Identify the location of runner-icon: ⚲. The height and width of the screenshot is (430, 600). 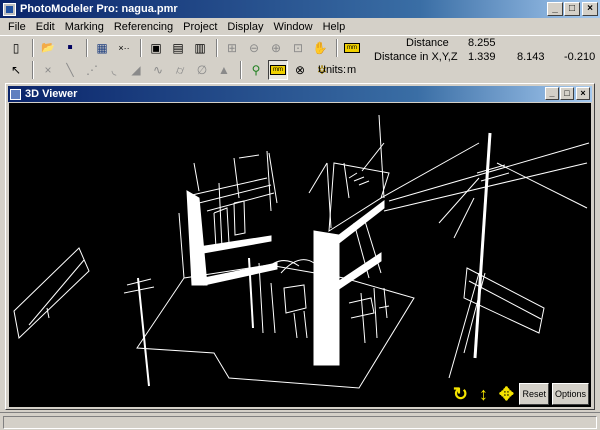
(256, 70).